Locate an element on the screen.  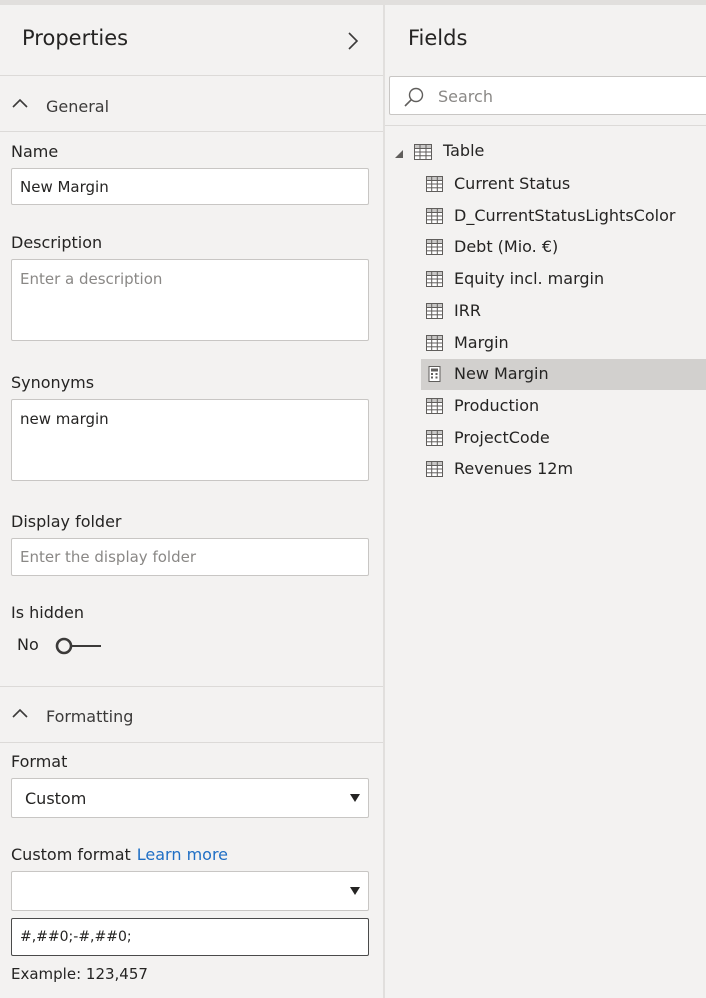
format-select: Custom is located at coordinates (190, 798).